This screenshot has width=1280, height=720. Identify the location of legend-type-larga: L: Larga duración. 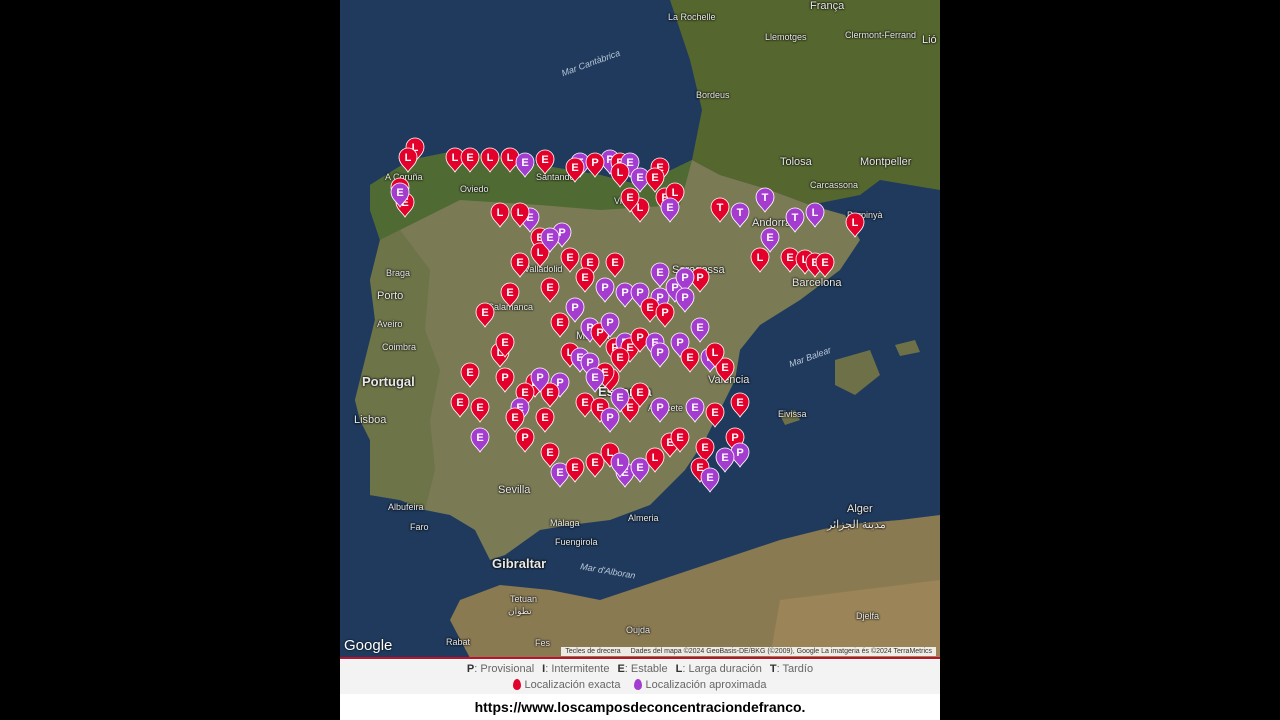
(718, 669).